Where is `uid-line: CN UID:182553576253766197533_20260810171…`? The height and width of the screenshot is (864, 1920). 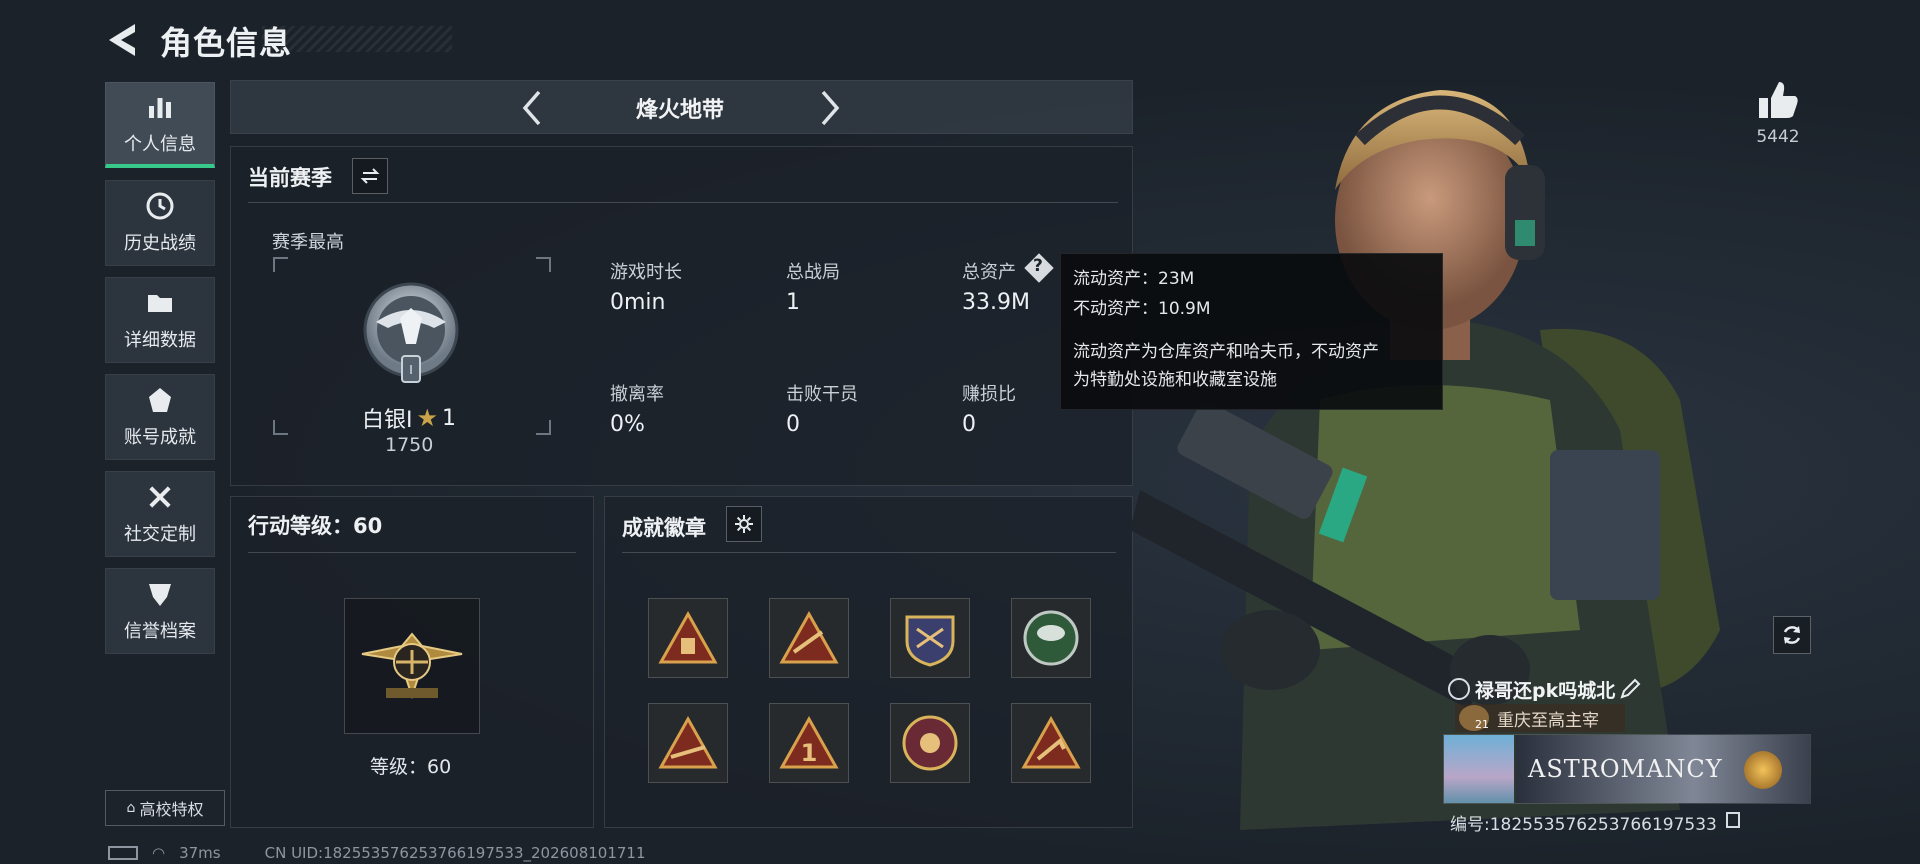
uid-line: CN UID:182553576253766197533_20260810171… is located at coordinates (455, 853).